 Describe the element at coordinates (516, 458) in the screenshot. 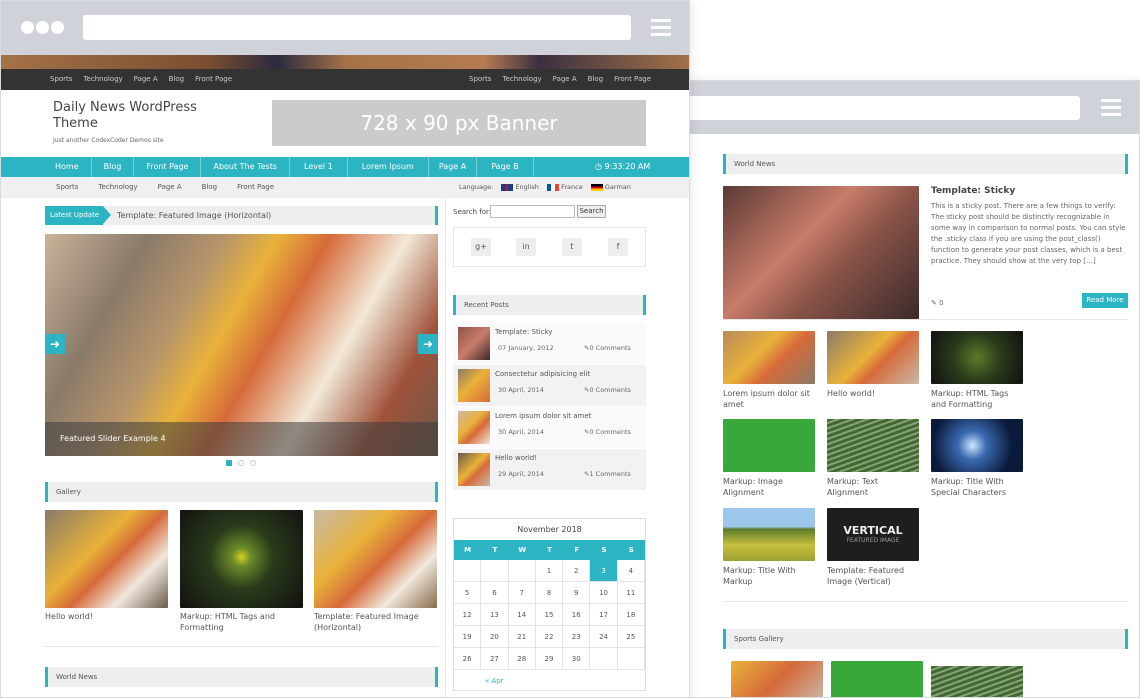

I see `recent-post-title: Hello world!` at that location.